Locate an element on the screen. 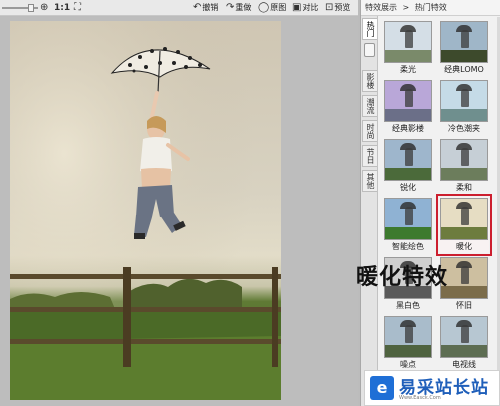  effect-tile: 经典LOMO is located at coordinates (464, 48).